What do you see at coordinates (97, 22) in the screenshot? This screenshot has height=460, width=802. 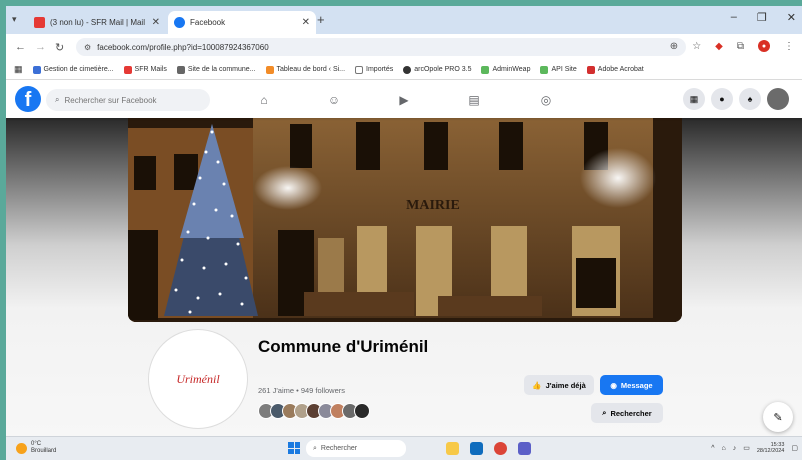 I see `tab-sfr-mail: (3 non lu) - SFR Mail | Mail ✕` at bounding box center [97, 22].